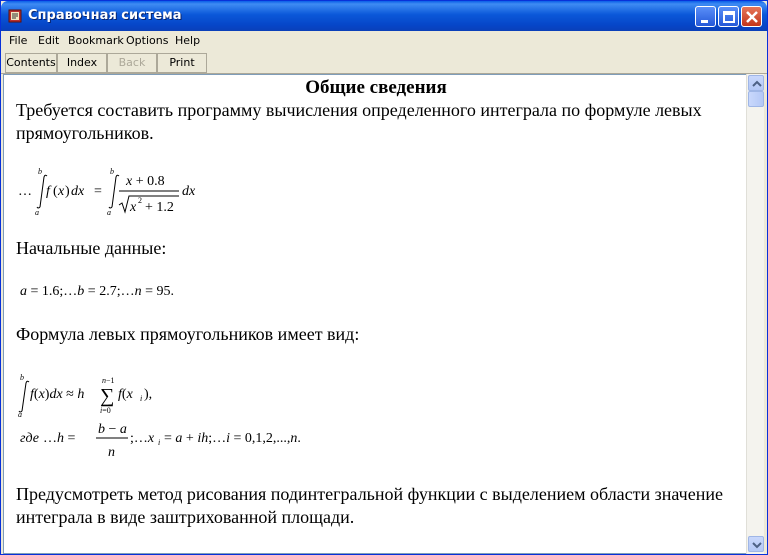 The width and height of the screenshot is (768, 555). Describe the element at coordinates (384, 63) in the screenshot. I see `toolbar: Contents Index Back Print` at that location.